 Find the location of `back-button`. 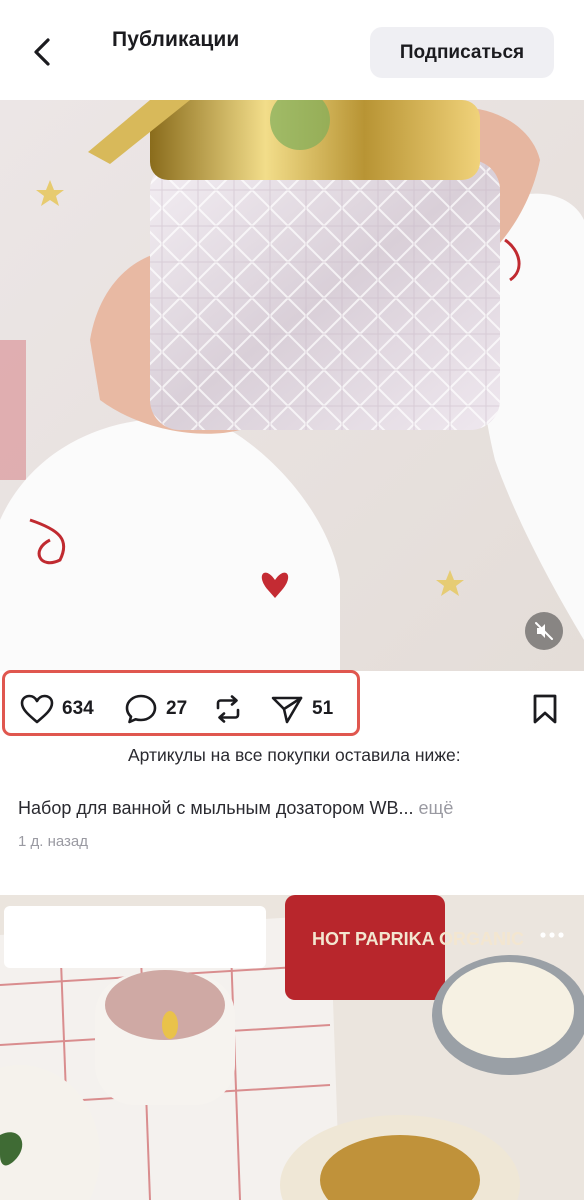

back-button is located at coordinates (42, 52).